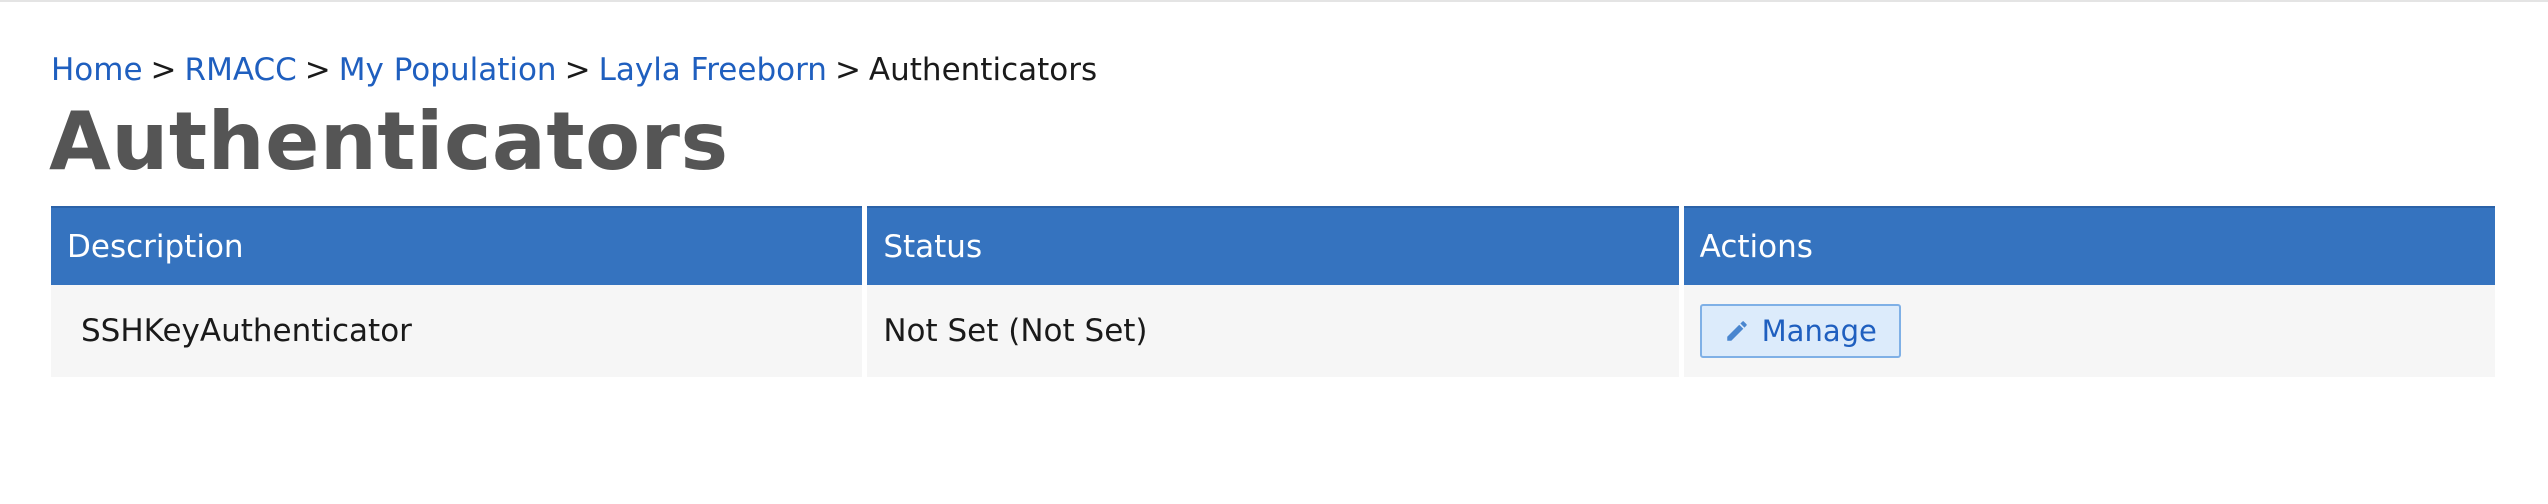  Describe the element at coordinates (2089, 331) in the screenshot. I see `cell-actions: Manage` at that location.